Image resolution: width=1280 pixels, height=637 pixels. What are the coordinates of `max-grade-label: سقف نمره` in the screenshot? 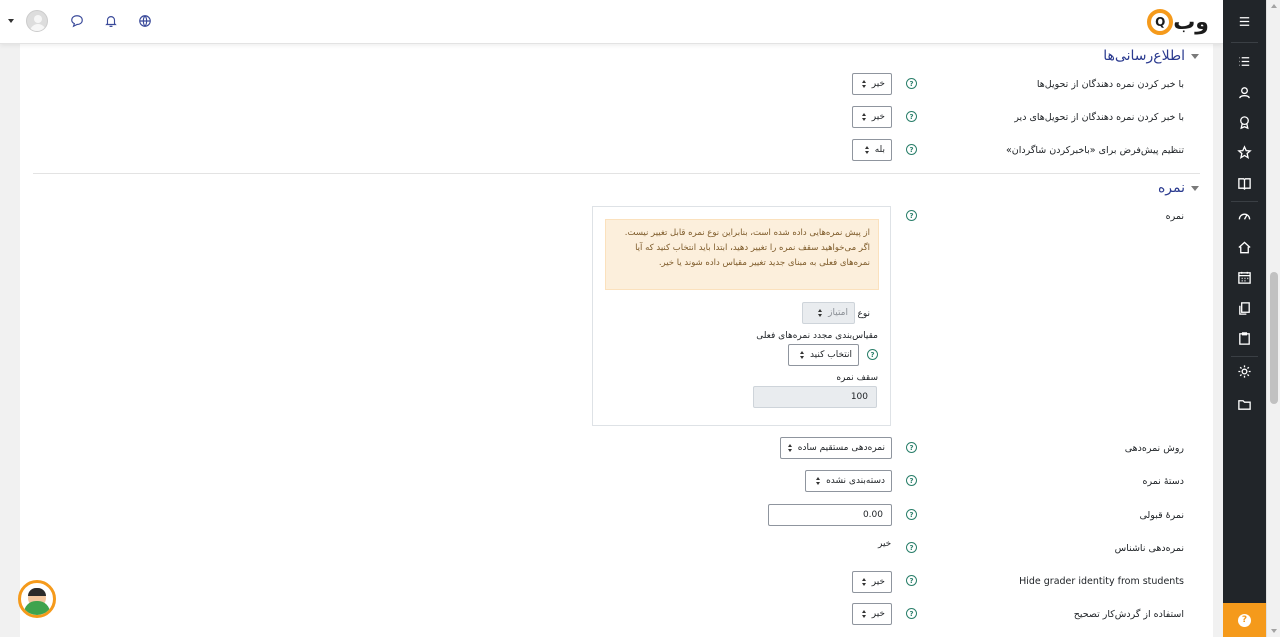 It's located at (857, 378).